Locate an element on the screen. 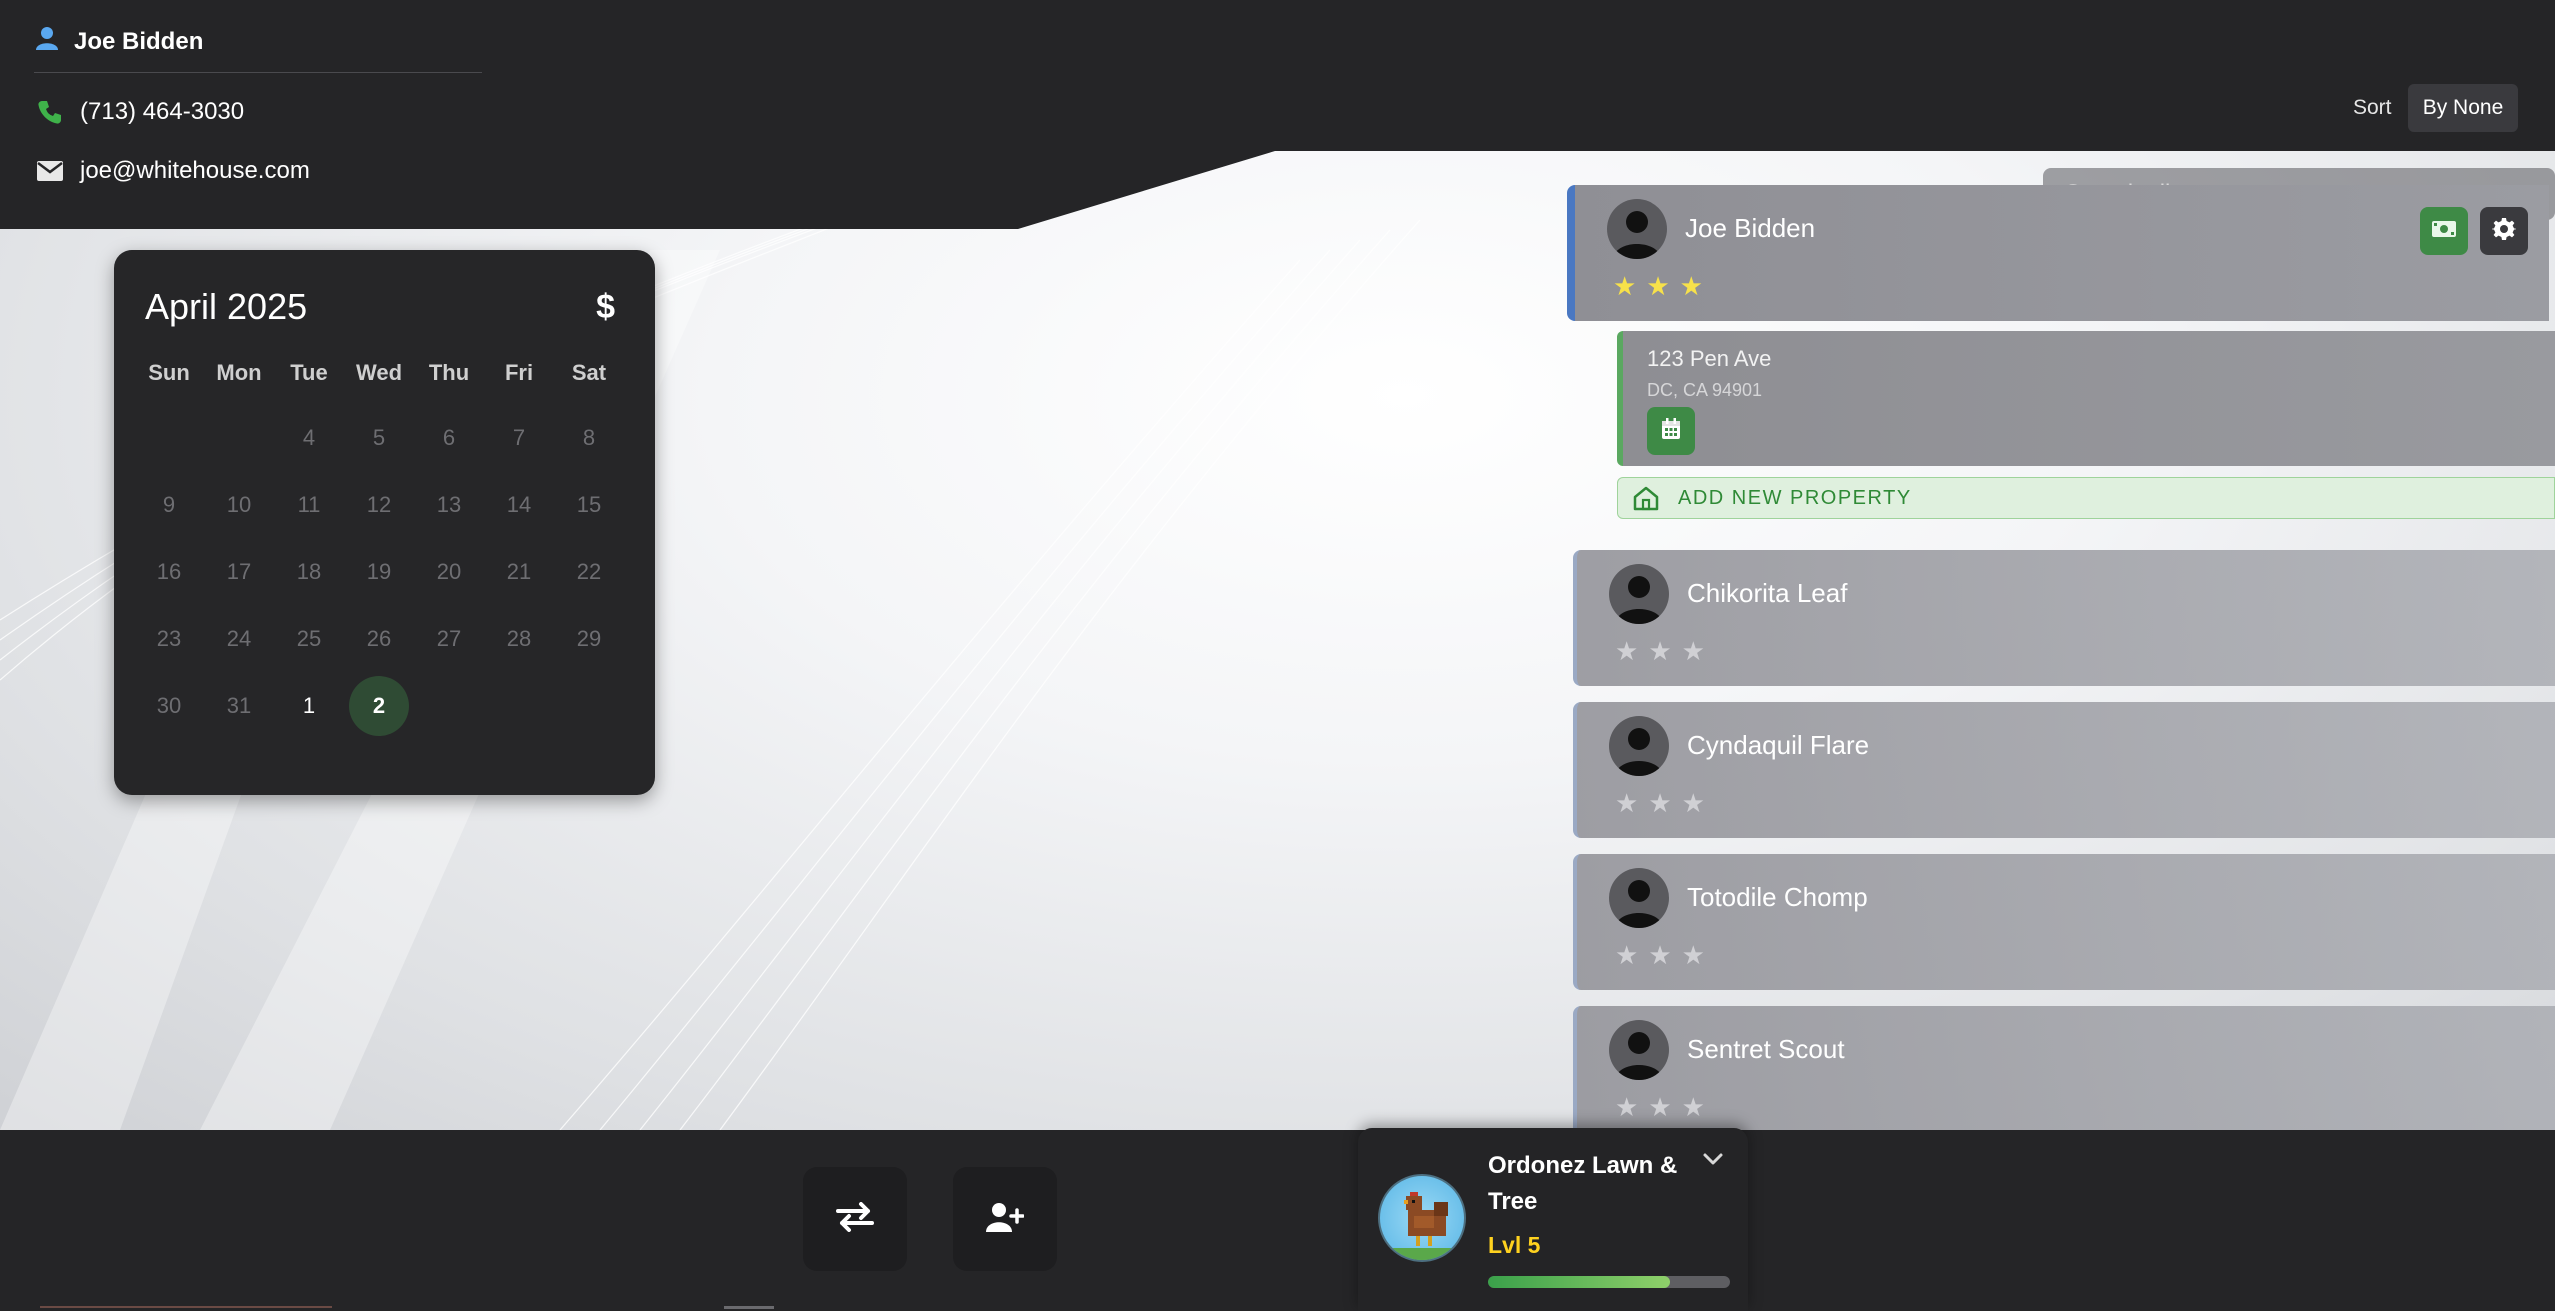 Image resolution: width=2555 pixels, height=1311 pixels. add-user-icon is located at coordinates (1005, 1219).